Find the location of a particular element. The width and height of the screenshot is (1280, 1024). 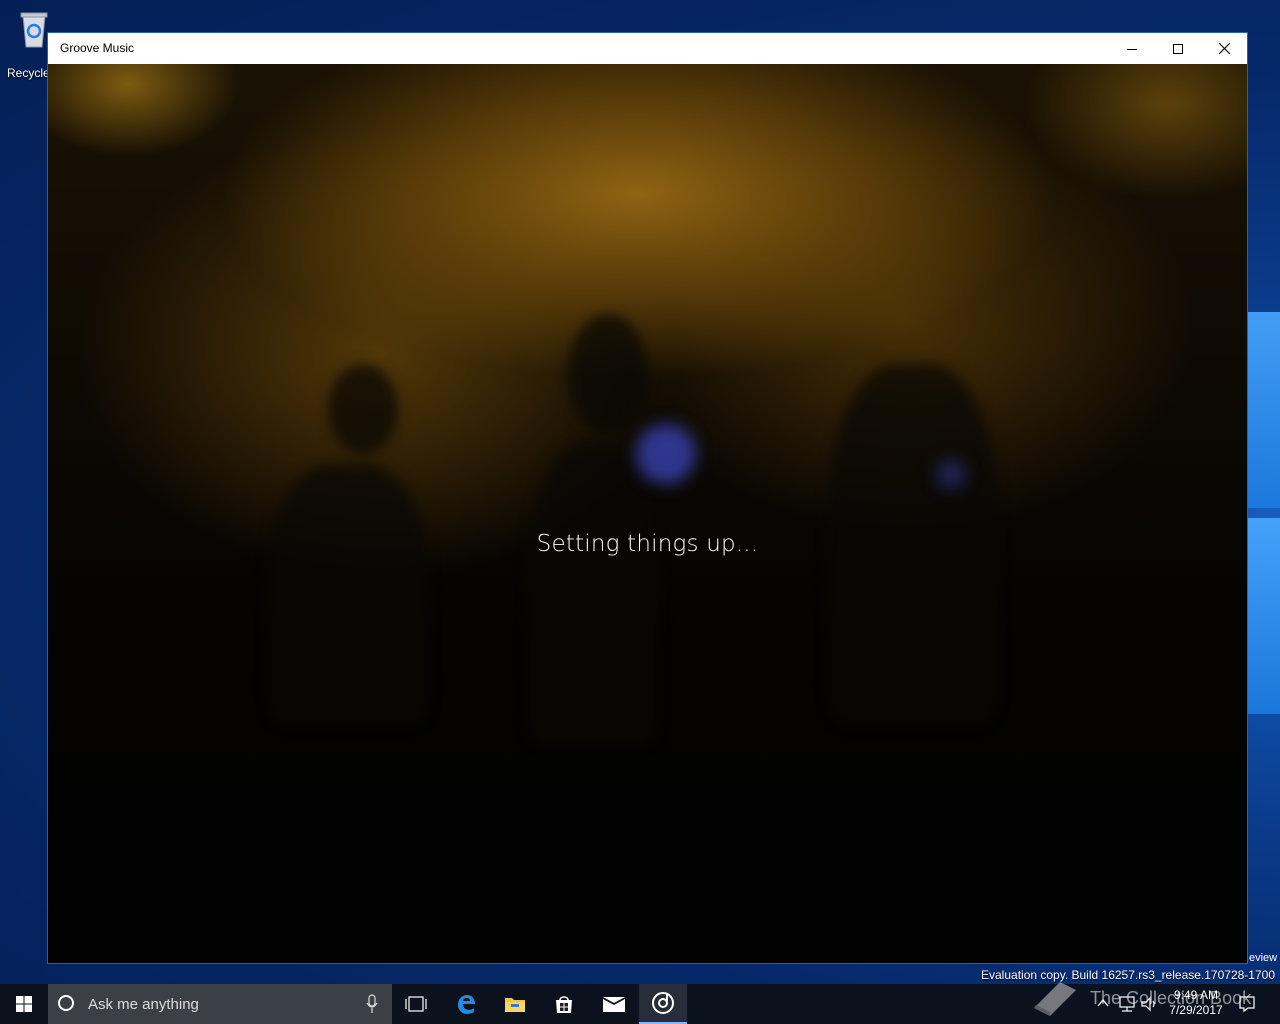

recycle-bin-icon is located at coordinates (34, 30).